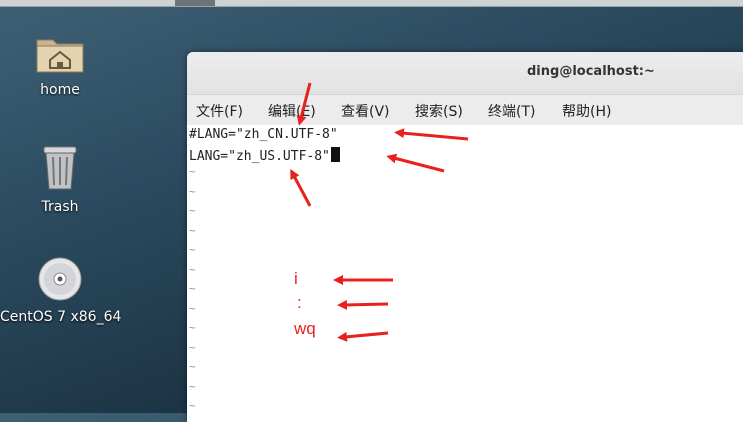 This screenshot has height=422, width=743. What do you see at coordinates (363, 304) in the screenshot?
I see `arrow-to-colon` at bounding box center [363, 304].